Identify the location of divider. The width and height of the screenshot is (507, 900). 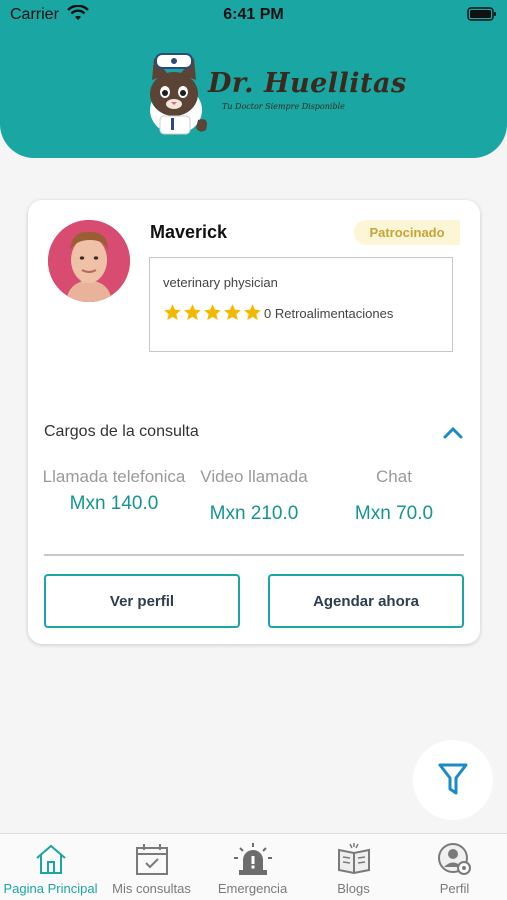
(254, 555).